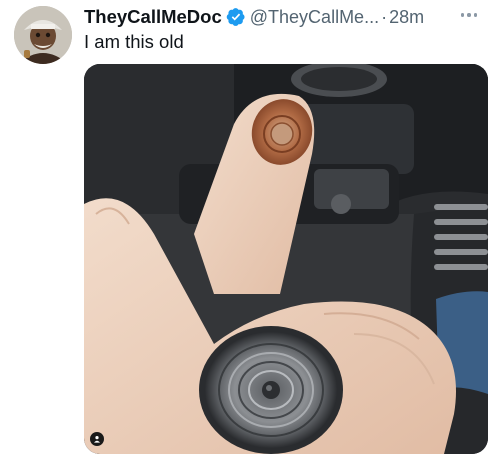 This screenshot has width=500, height=454. What do you see at coordinates (235, 17) in the screenshot?
I see `verified-badge-icon` at bounding box center [235, 17].